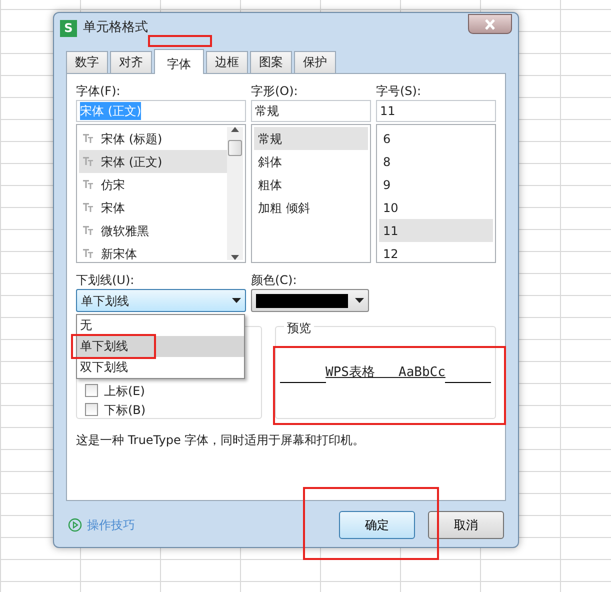 This screenshot has width=611, height=592. What do you see at coordinates (436, 138) in the screenshot?
I see `list-item: 6` at bounding box center [436, 138].